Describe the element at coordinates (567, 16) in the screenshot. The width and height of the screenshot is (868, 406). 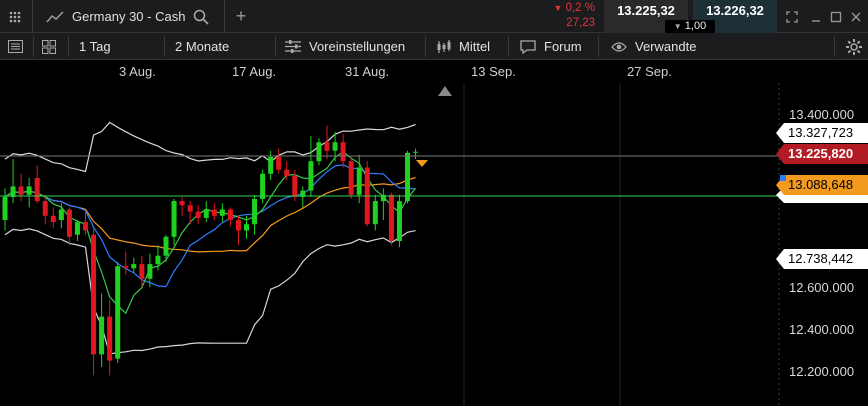
I see `price-change: ▼ 0,2 % 27,23` at that location.